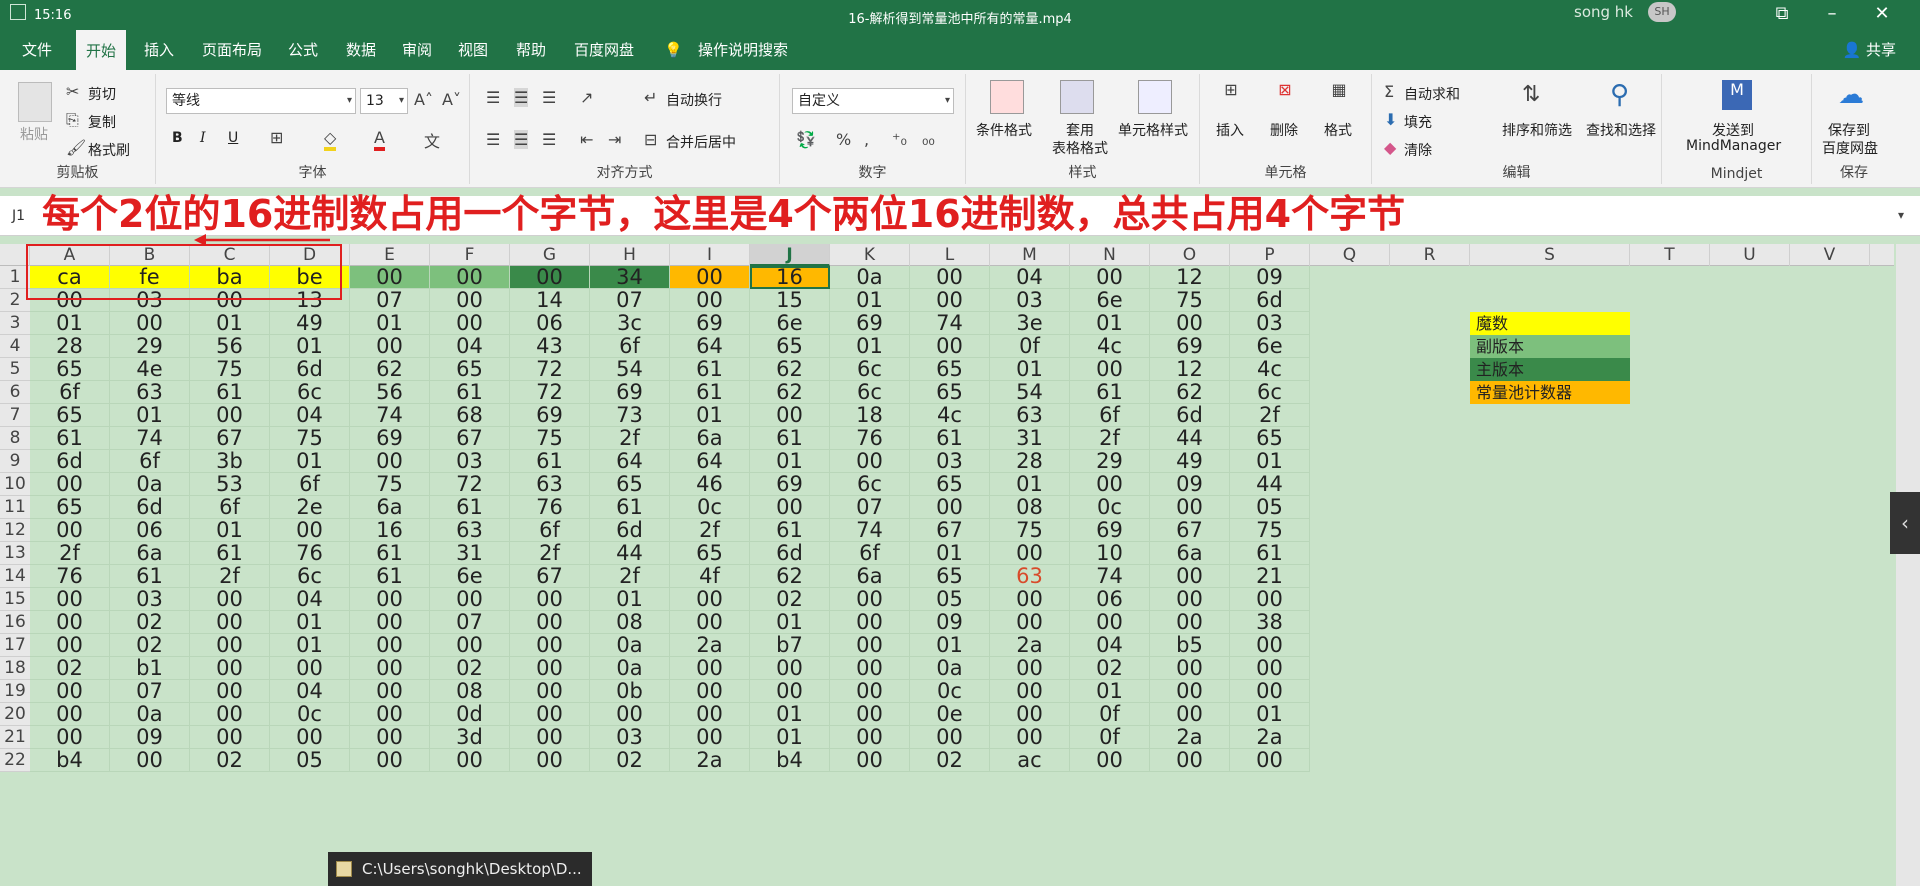  What do you see at coordinates (701, 142) in the screenshot?
I see `merge-center-button: 合并后居中` at bounding box center [701, 142].